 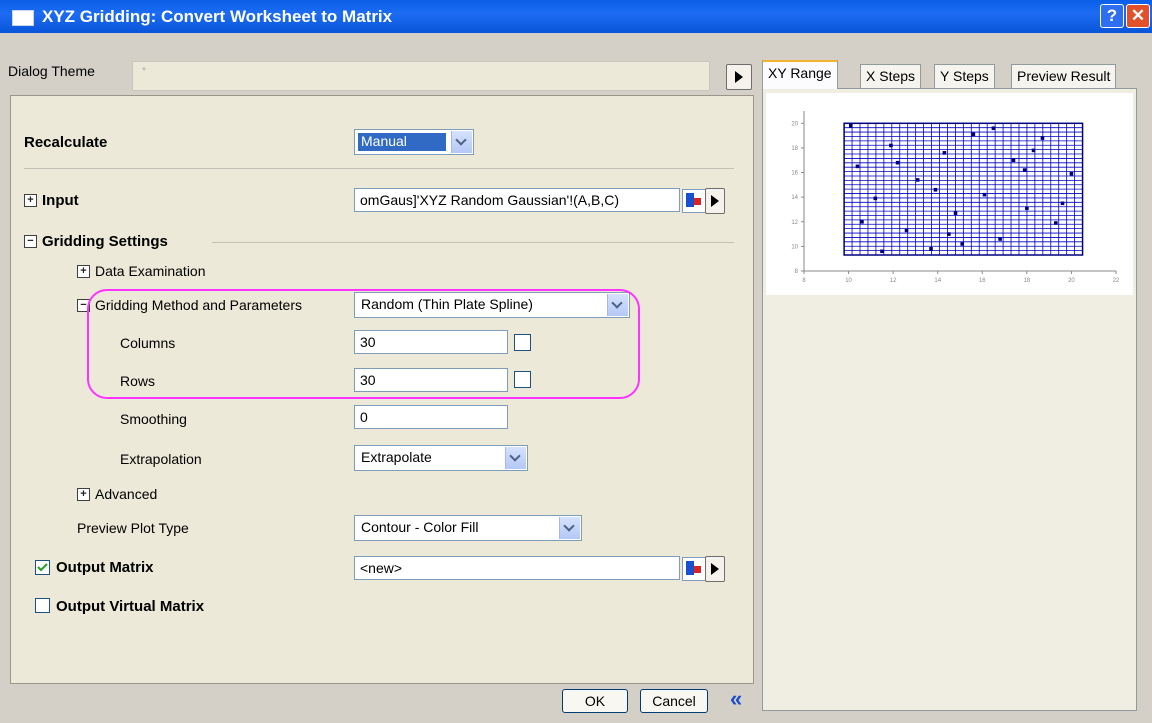 I want to click on recalculate-label: Recalculate, so click(x=66, y=142).